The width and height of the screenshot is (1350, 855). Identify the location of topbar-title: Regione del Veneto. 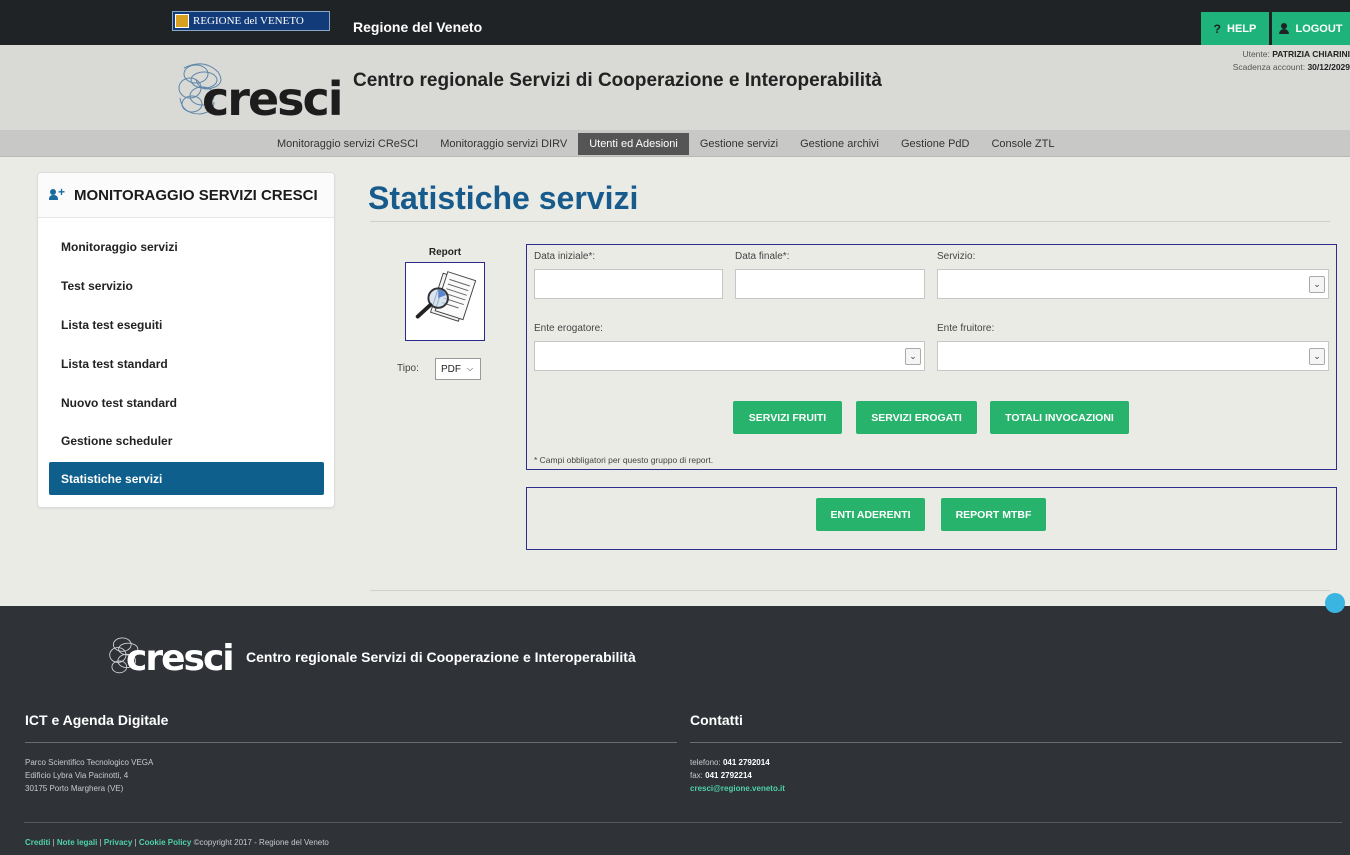
(418, 27).